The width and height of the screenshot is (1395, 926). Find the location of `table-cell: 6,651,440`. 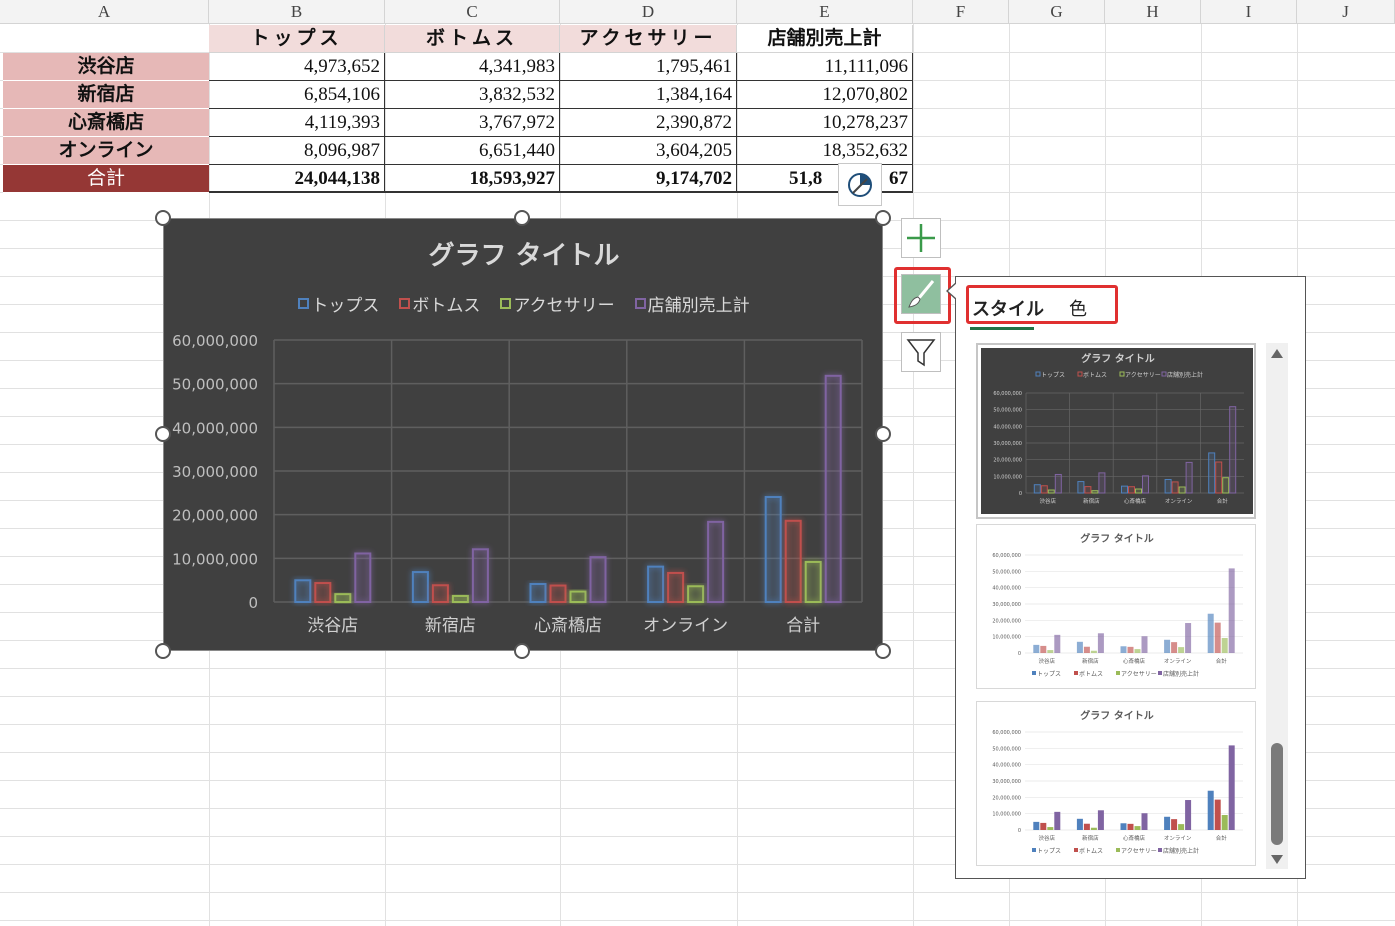

table-cell: 6,651,440 is located at coordinates (472, 151).